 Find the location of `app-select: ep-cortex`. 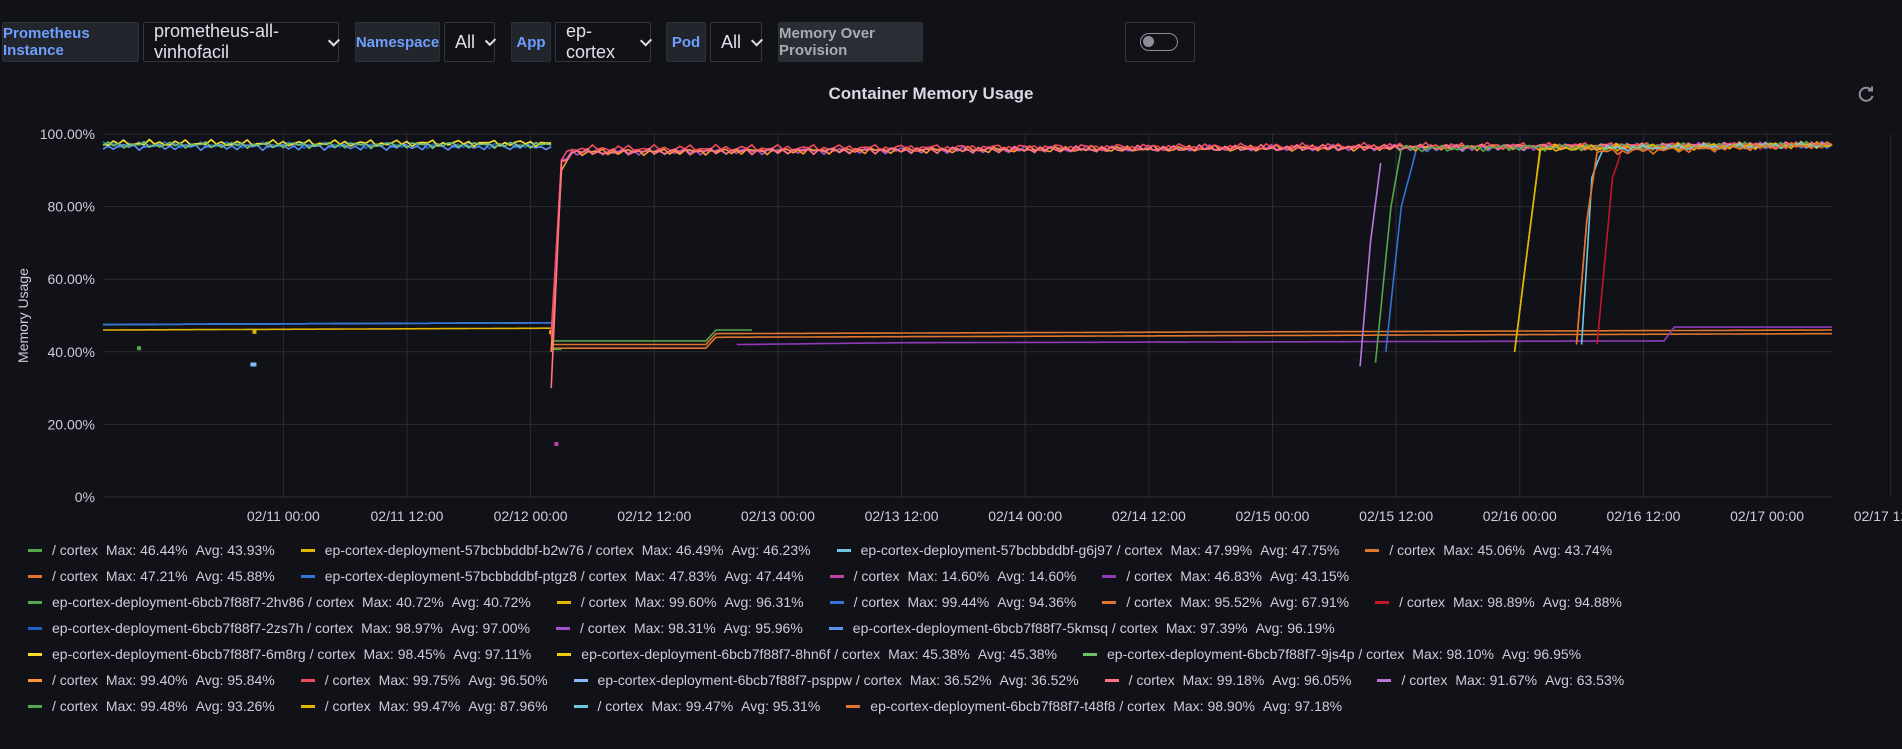

app-select: ep-cortex is located at coordinates (604, 41).